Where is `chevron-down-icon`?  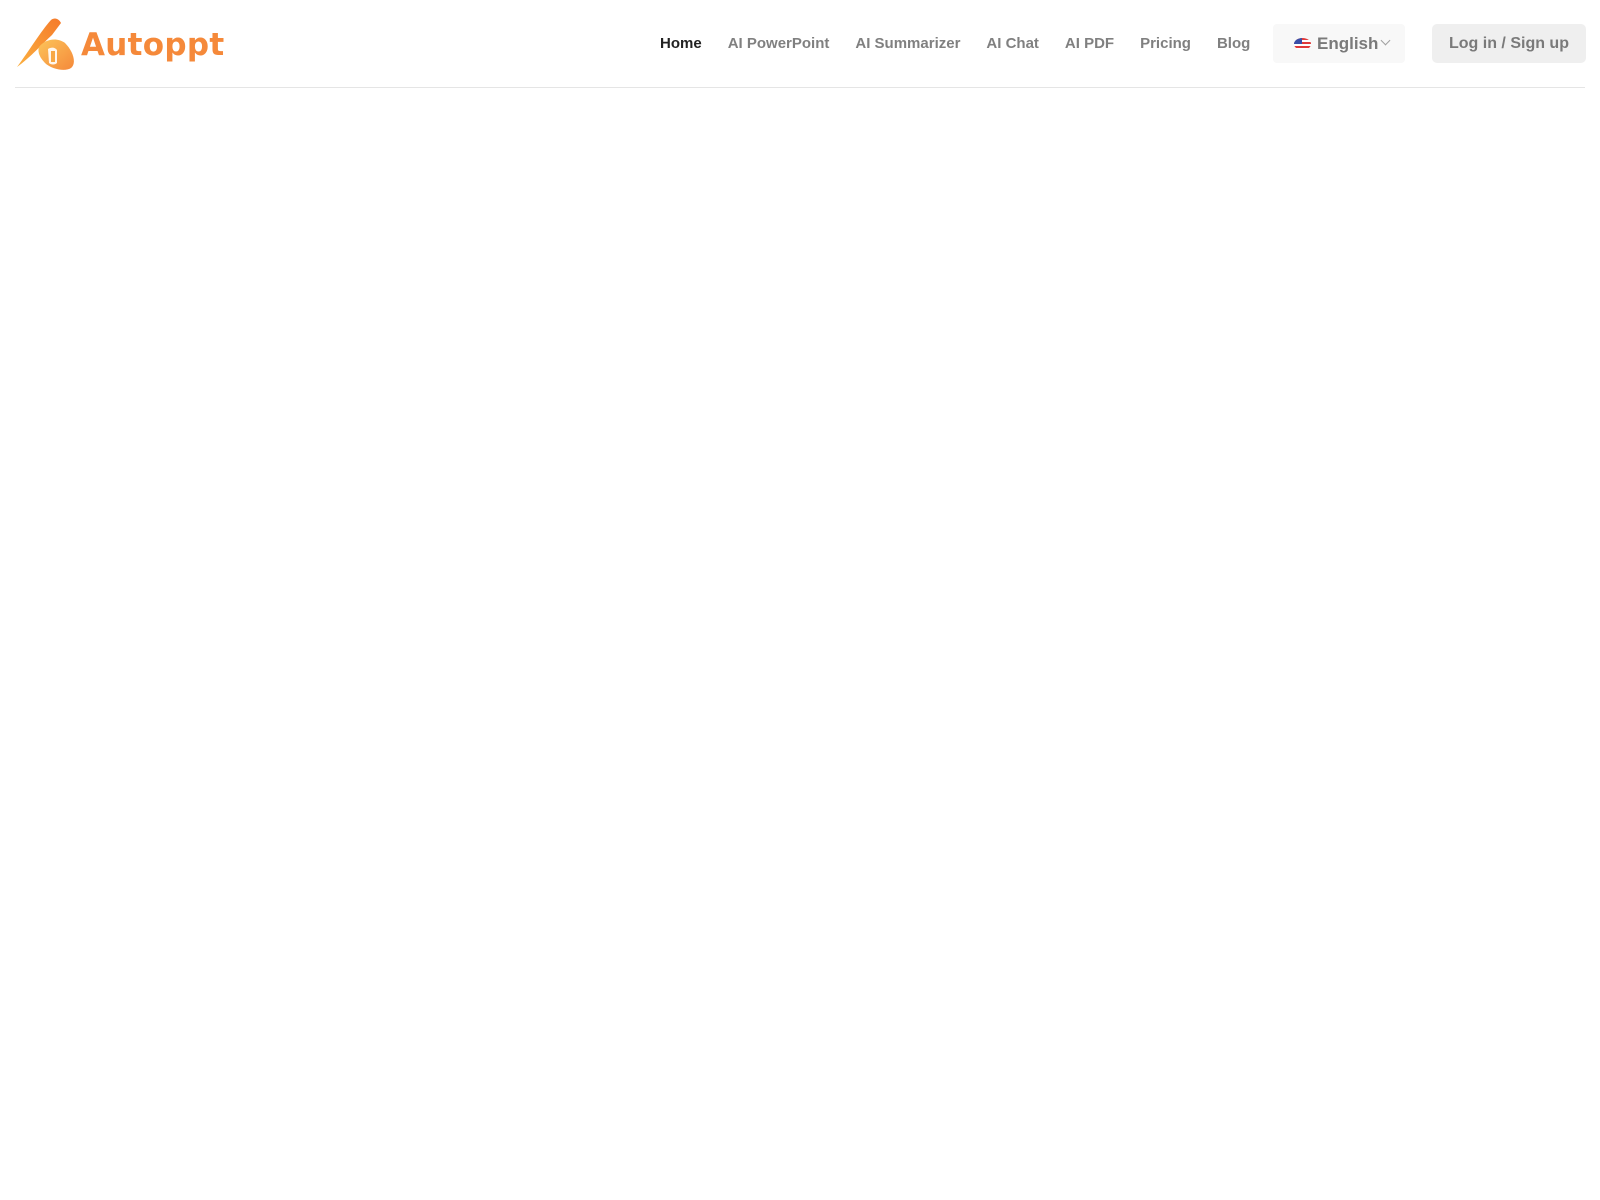 chevron-down-icon is located at coordinates (1385, 40).